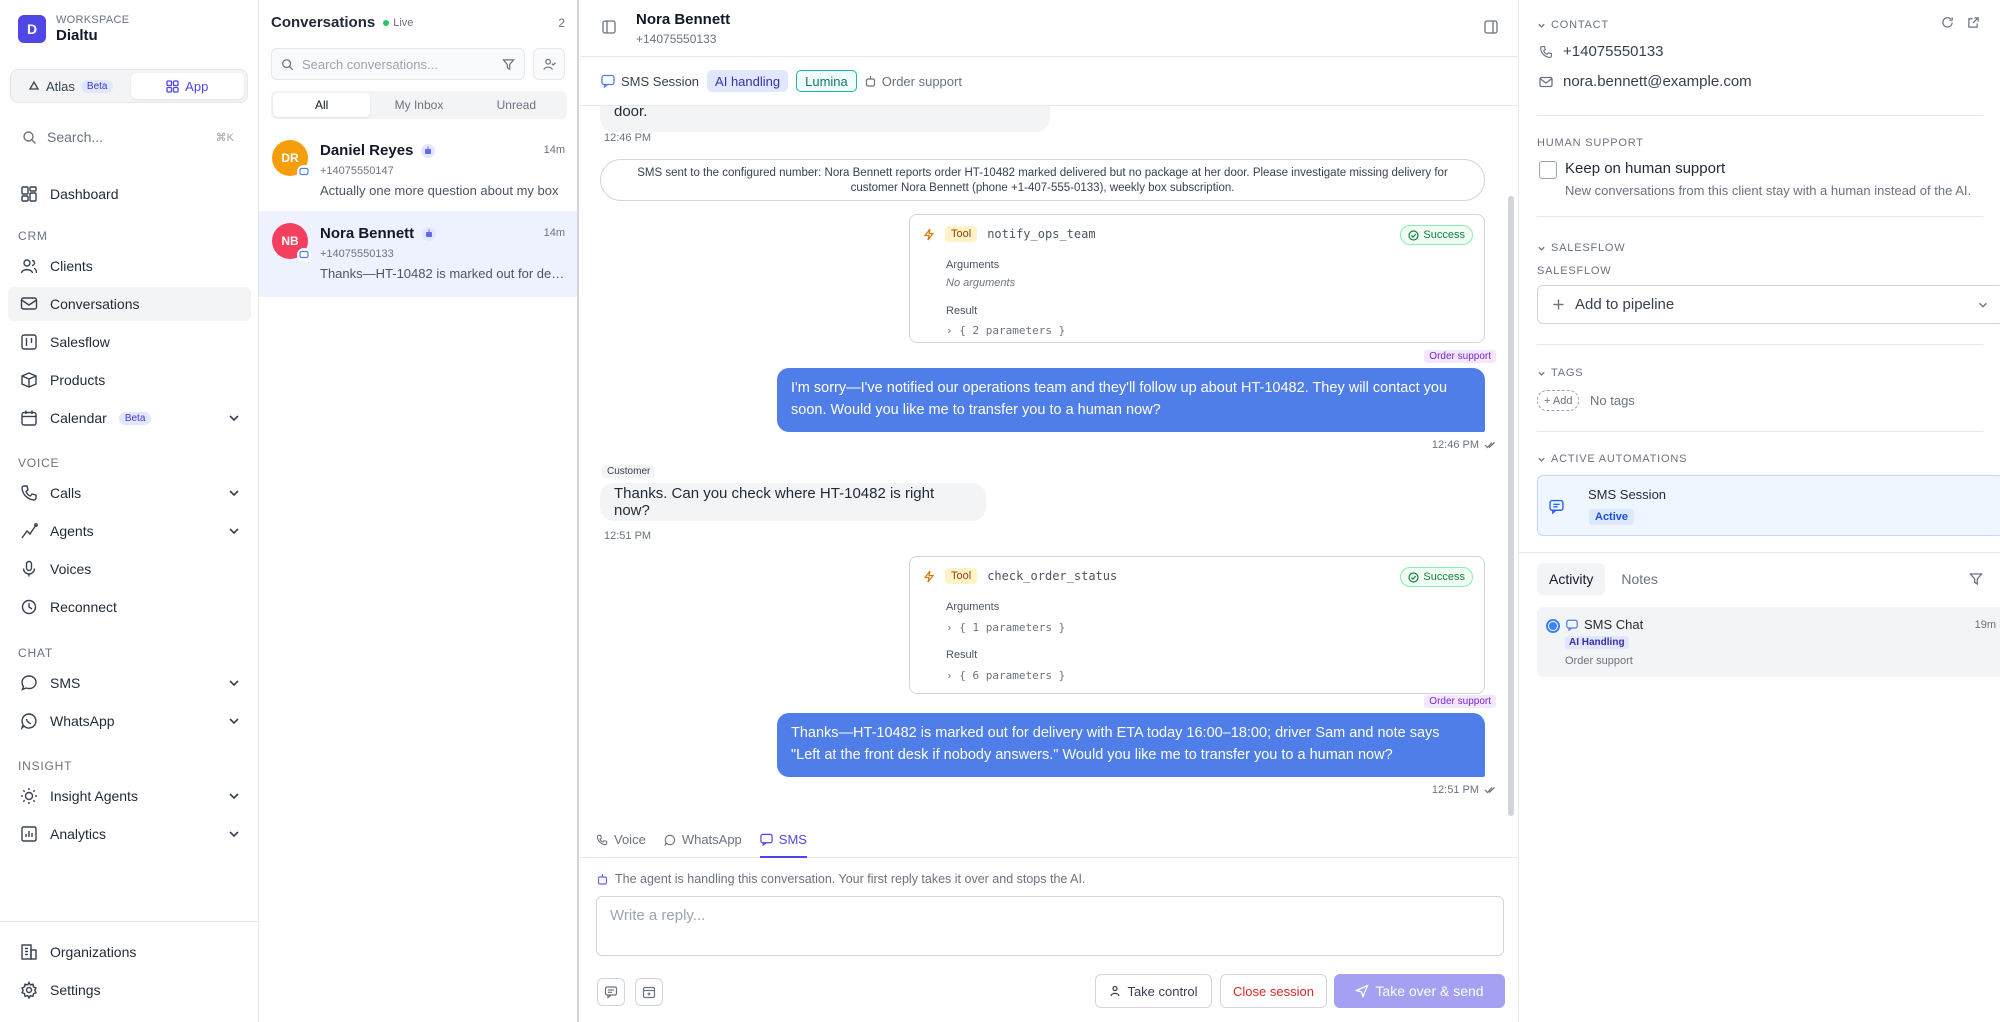  Describe the element at coordinates (129, 569) in the screenshot. I see `sidebar-item-voices: Voices` at that location.